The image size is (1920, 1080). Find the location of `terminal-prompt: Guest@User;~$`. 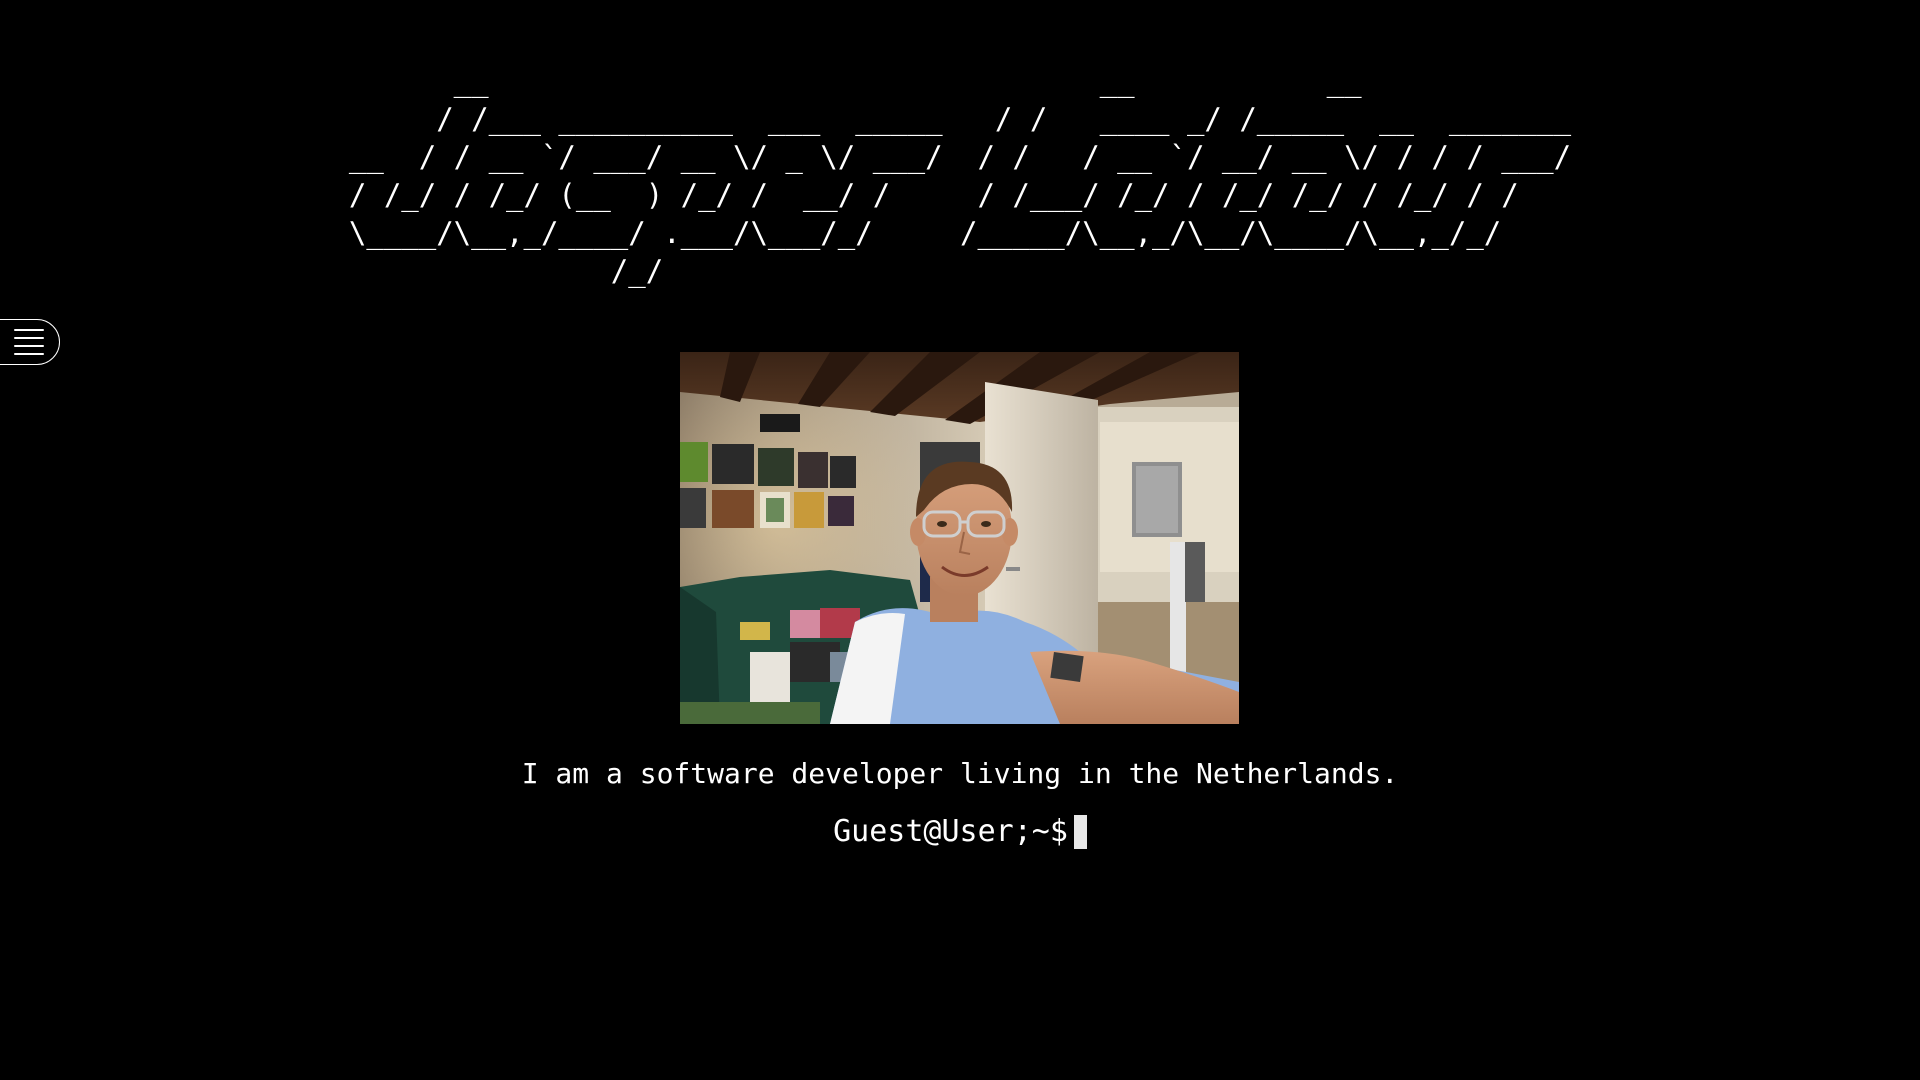

terminal-prompt: Guest@User;~$ is located at coordinates (950, 831).